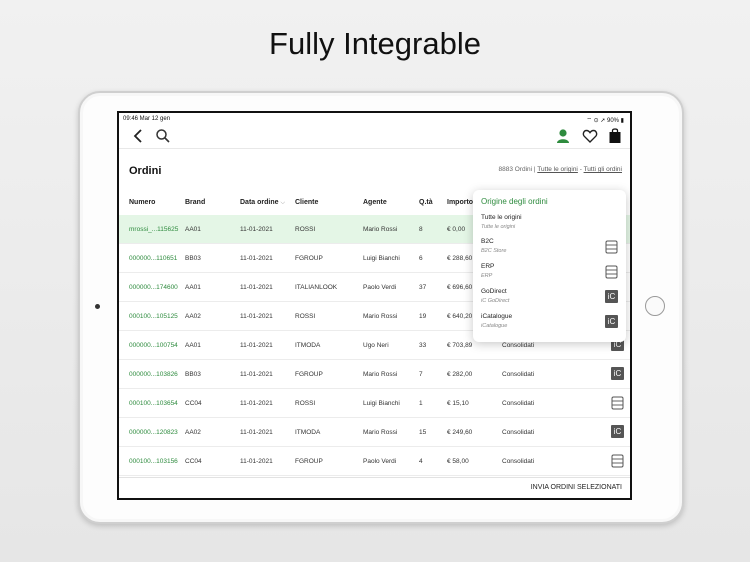 The height and width of the screenshot is (562, 750). I want to click on cell-importo: € 703,89, so click(460, 345).